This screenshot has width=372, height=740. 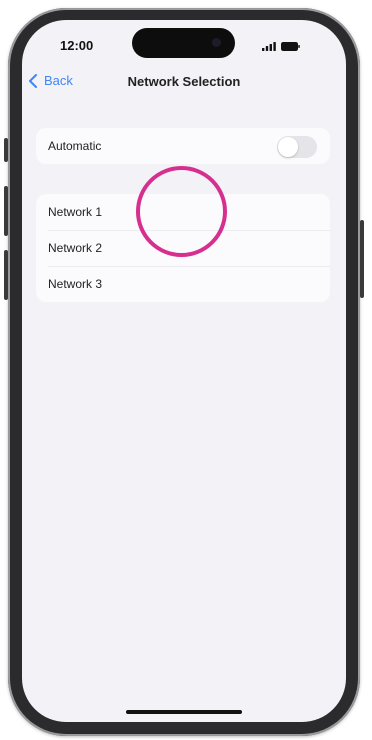 What do you see at coordinates (6, 211) in the screenshot?
I see `volume-up-button` at bounding box center [6, 211].